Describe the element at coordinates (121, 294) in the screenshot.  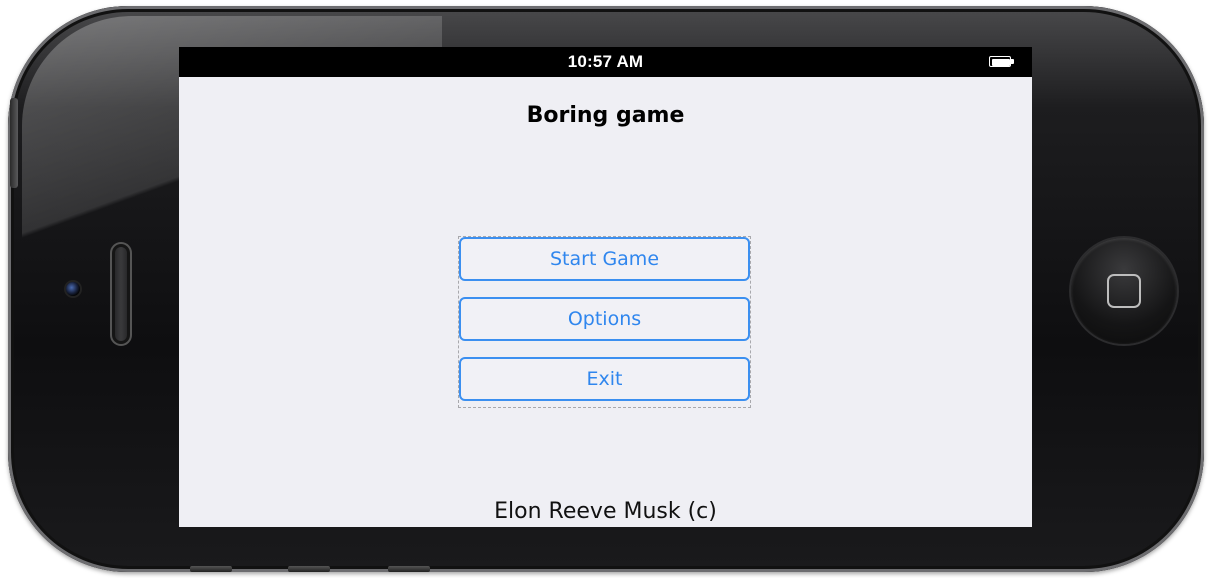
I see `earpiece-speaker` at that location.